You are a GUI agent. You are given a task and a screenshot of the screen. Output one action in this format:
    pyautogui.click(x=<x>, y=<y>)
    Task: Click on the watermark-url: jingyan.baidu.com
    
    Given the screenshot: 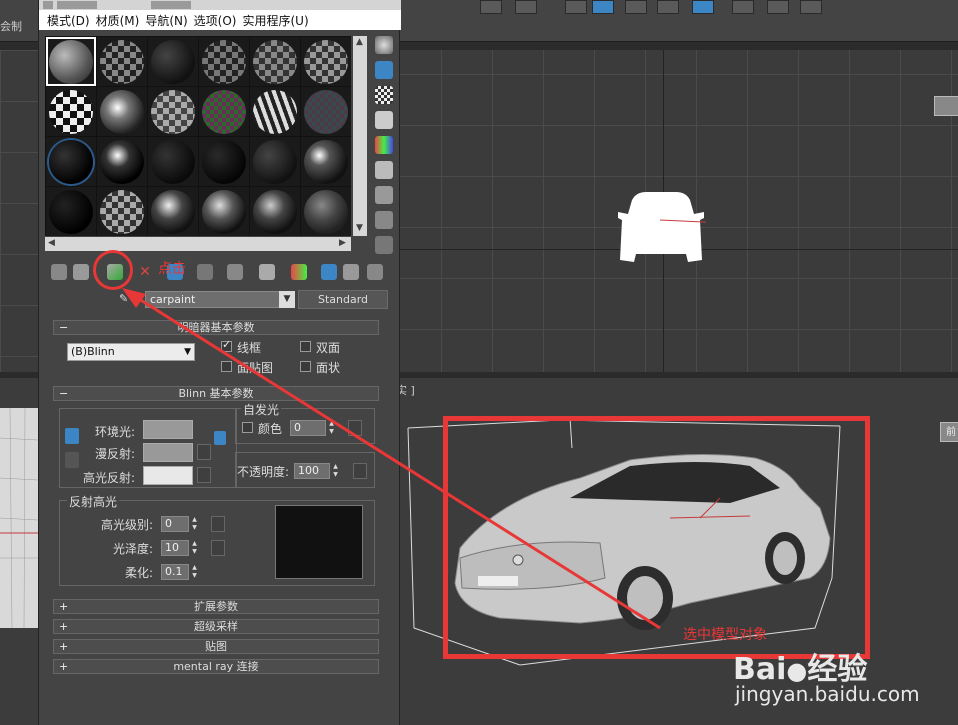 What is the action you would take?
    pyautogui.click(x=827, y=694)
    